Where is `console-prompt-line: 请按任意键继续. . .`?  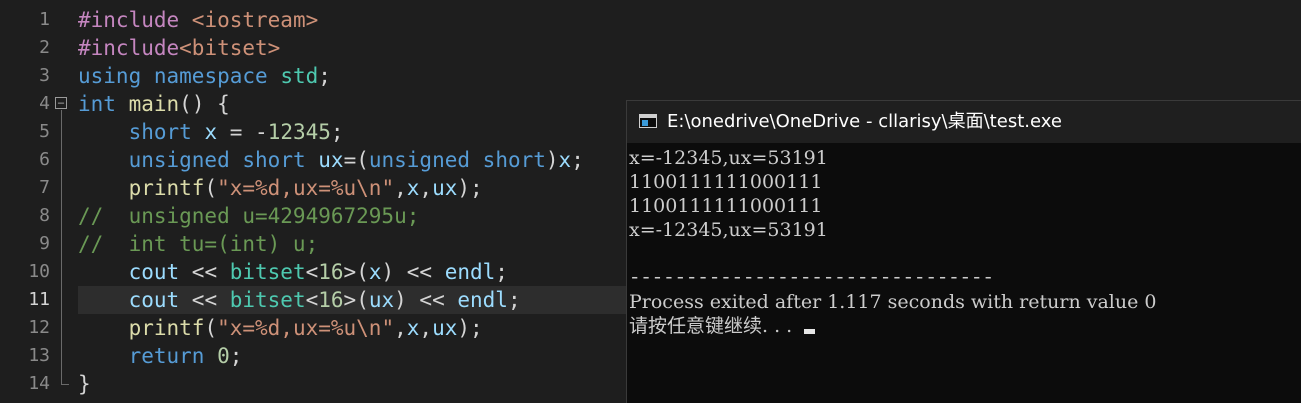
console-prompt-line: 请按任意键继续. . . is located at coordinates (964, 326).